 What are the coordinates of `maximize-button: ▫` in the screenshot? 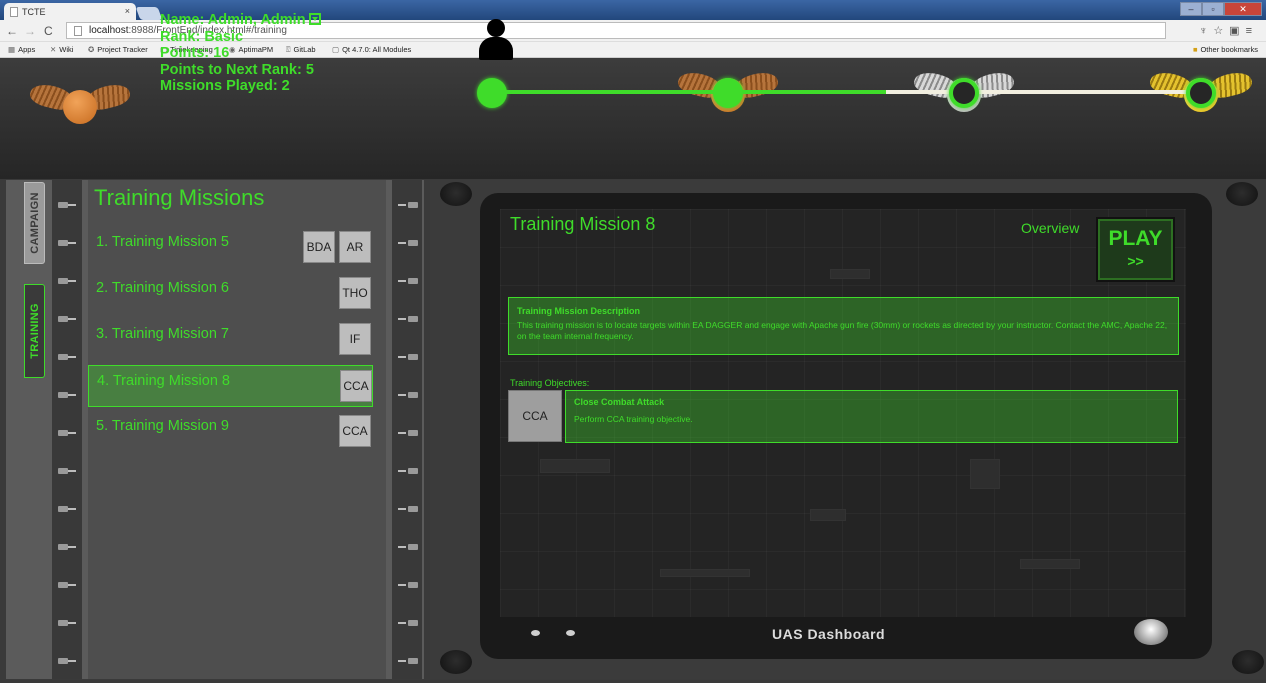 It's located at (1213, 9).